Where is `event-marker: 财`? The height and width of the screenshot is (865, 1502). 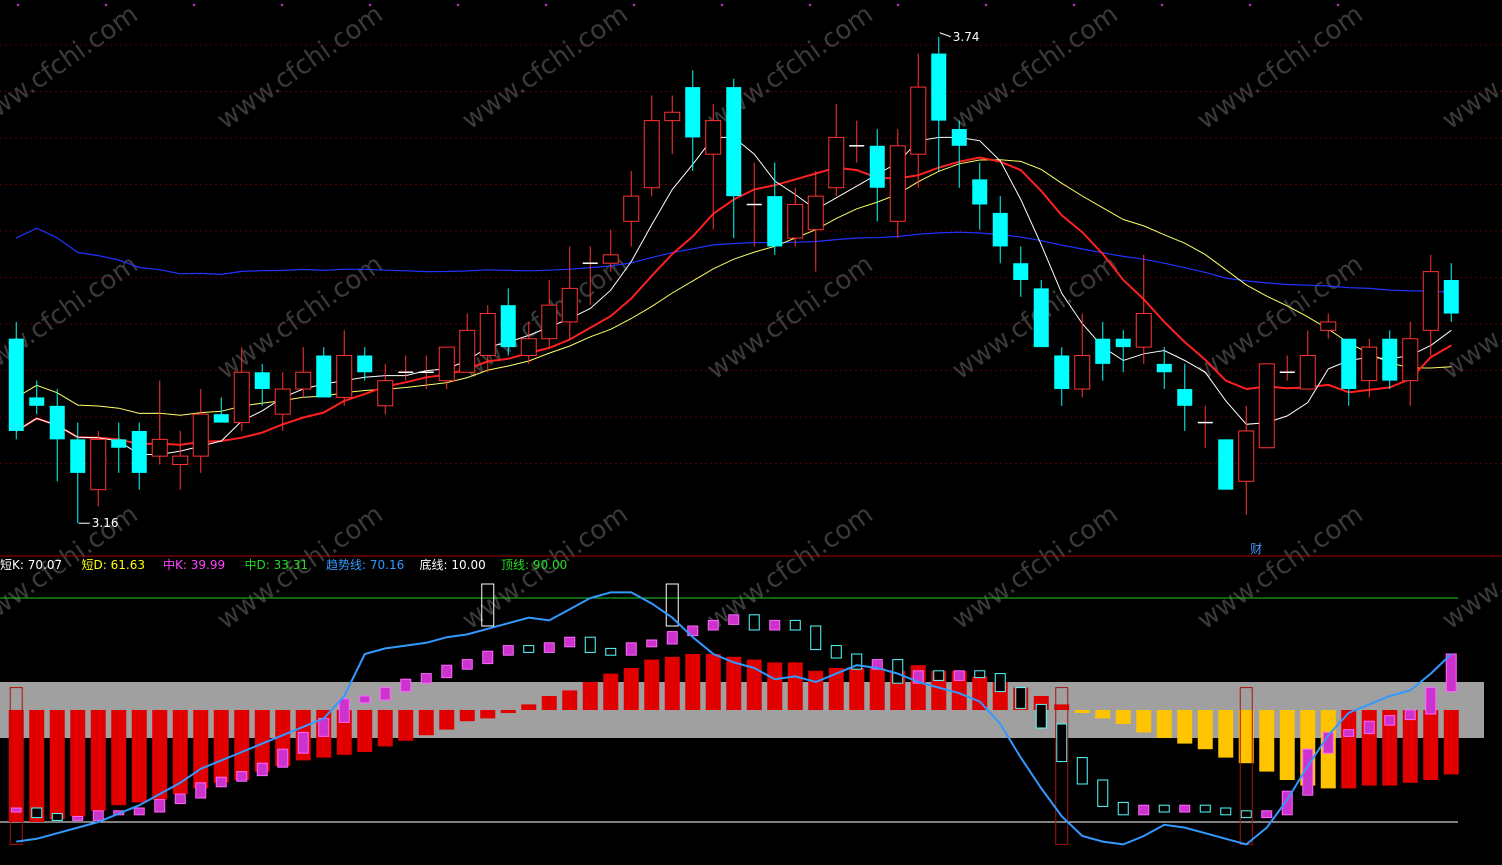
event-marker: 财 is located at coordinates (1256, 549).